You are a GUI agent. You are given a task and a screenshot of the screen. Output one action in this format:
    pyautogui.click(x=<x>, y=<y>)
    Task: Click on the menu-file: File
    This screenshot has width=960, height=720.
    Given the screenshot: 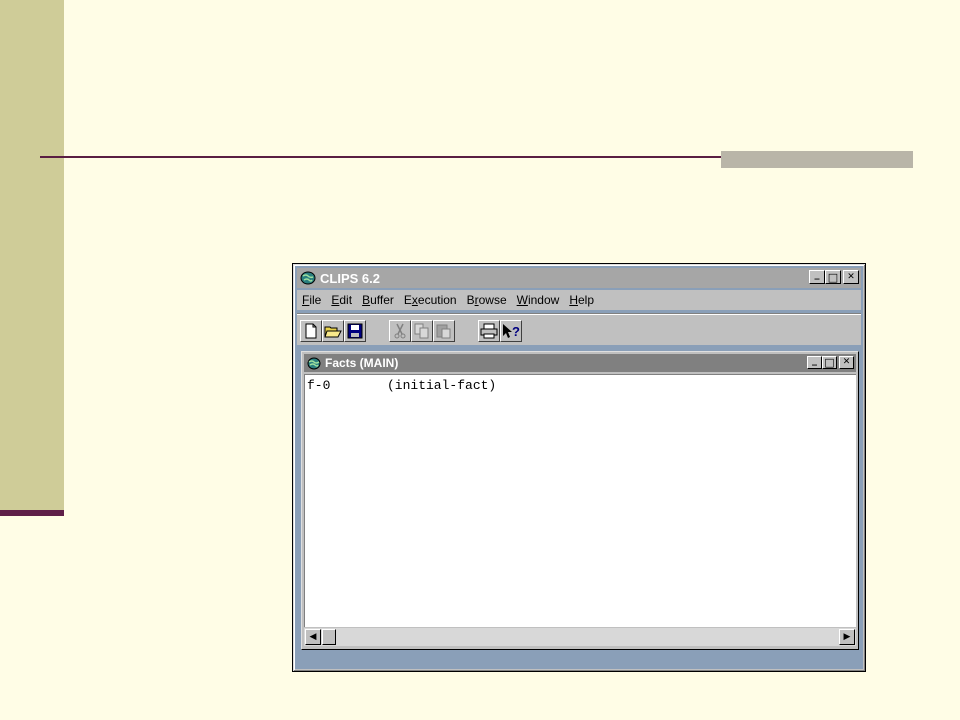 What is the action you would take?
    pyautogui.click(x=311, y=300)
    